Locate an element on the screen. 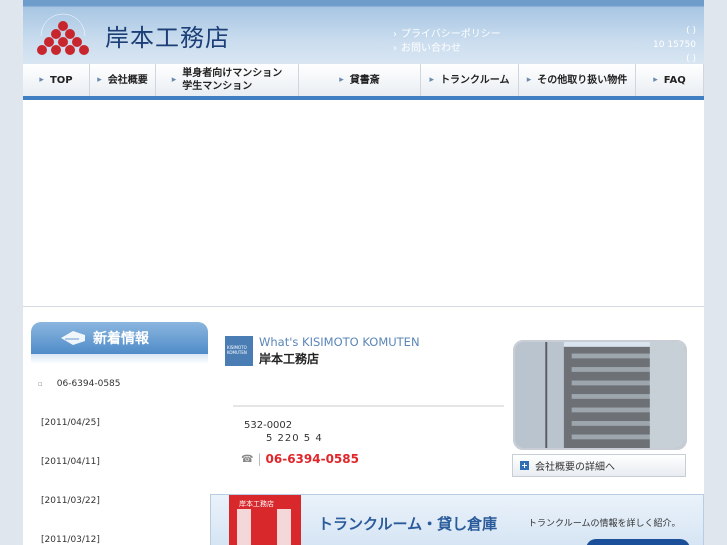  header-info-line: 10 15750 is located at coordinates (674, 45).